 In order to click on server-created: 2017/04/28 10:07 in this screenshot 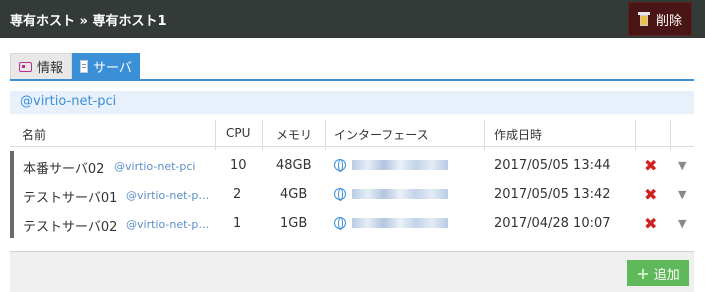, I will do `click(552, 223)`.